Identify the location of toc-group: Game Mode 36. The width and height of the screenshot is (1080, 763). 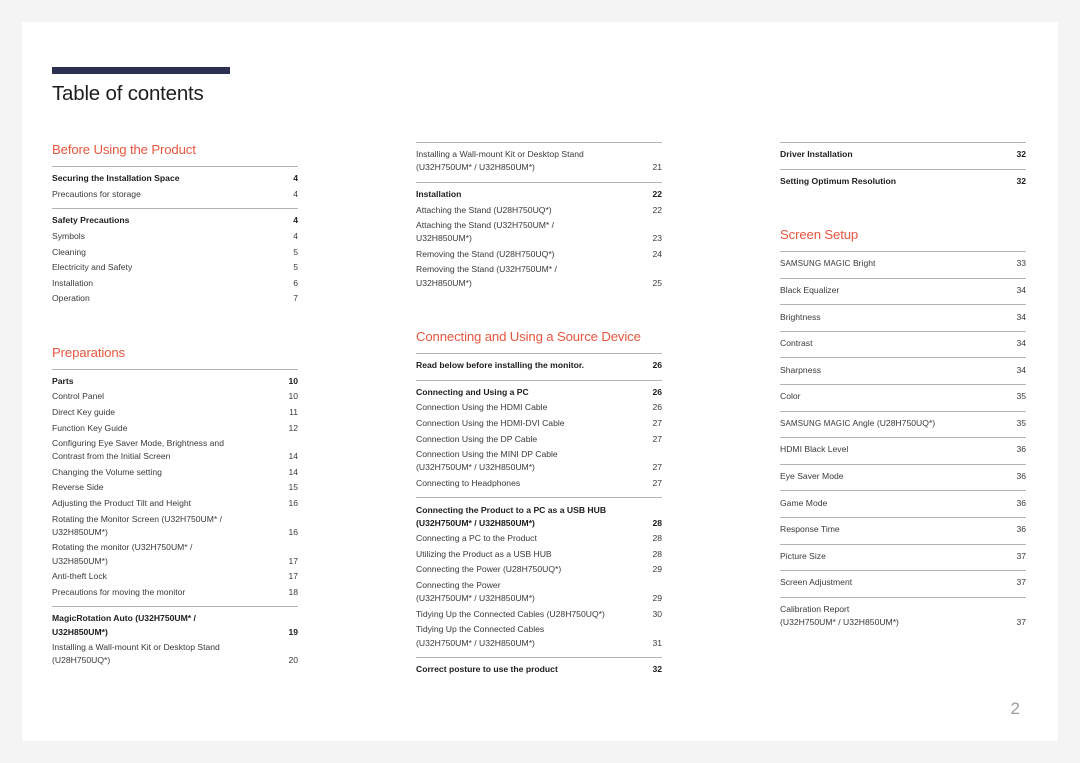
(903, 500).